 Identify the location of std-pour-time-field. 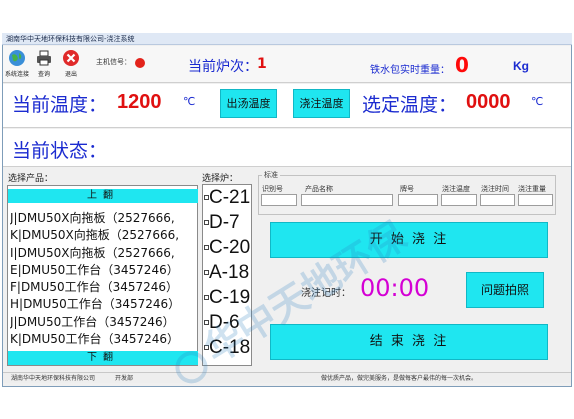
(497, 200).